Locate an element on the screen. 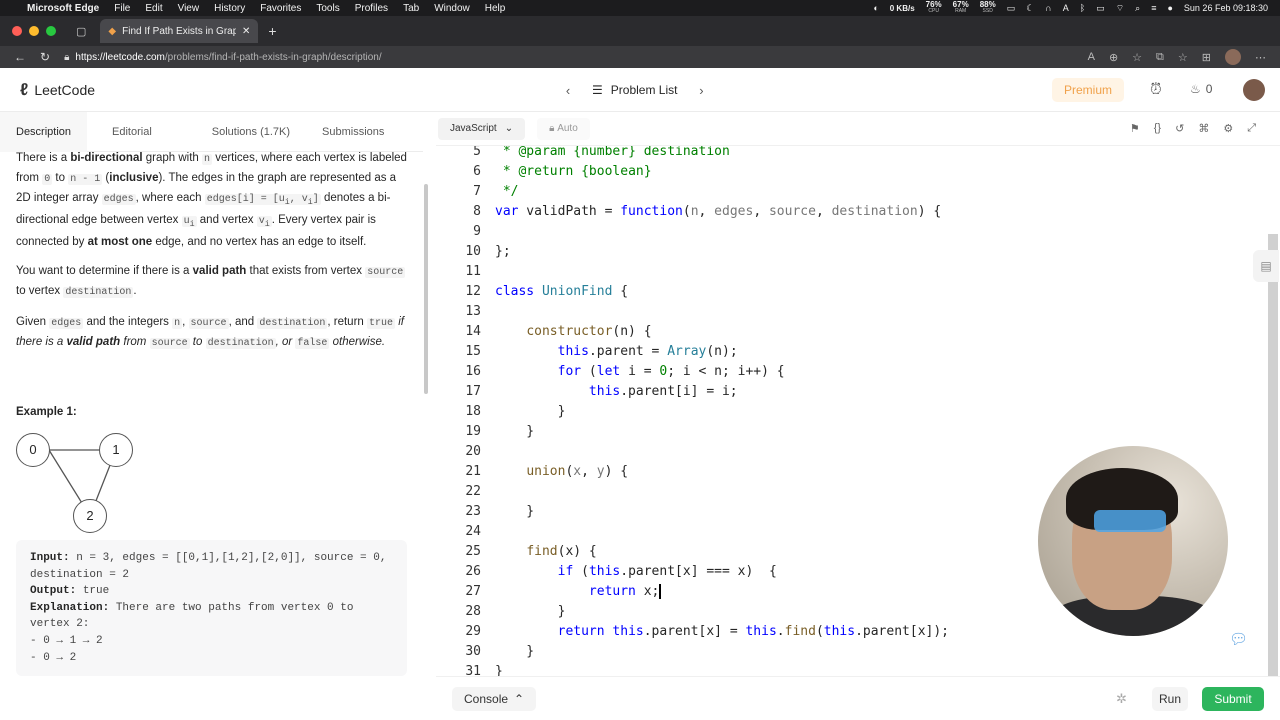 This screenshot has height=720, width=1280. keyboard-icon: A is located at coordinates (1066, 8).